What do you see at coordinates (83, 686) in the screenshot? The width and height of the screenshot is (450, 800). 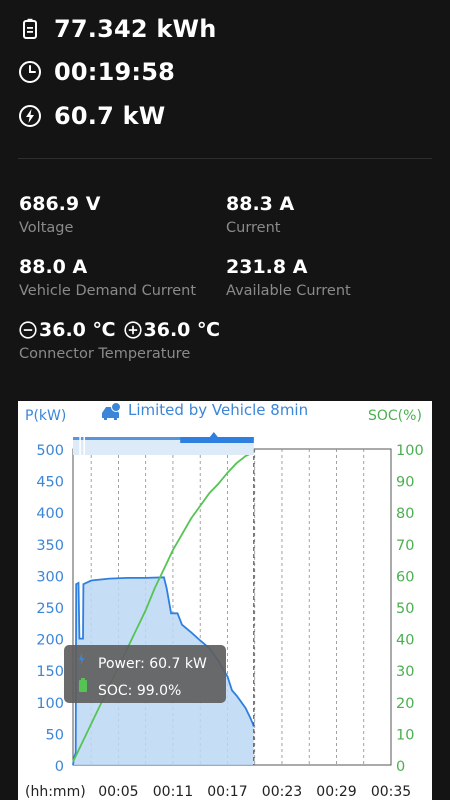 I see `tooltip-soc-icon` at bounding box center [83, 686].